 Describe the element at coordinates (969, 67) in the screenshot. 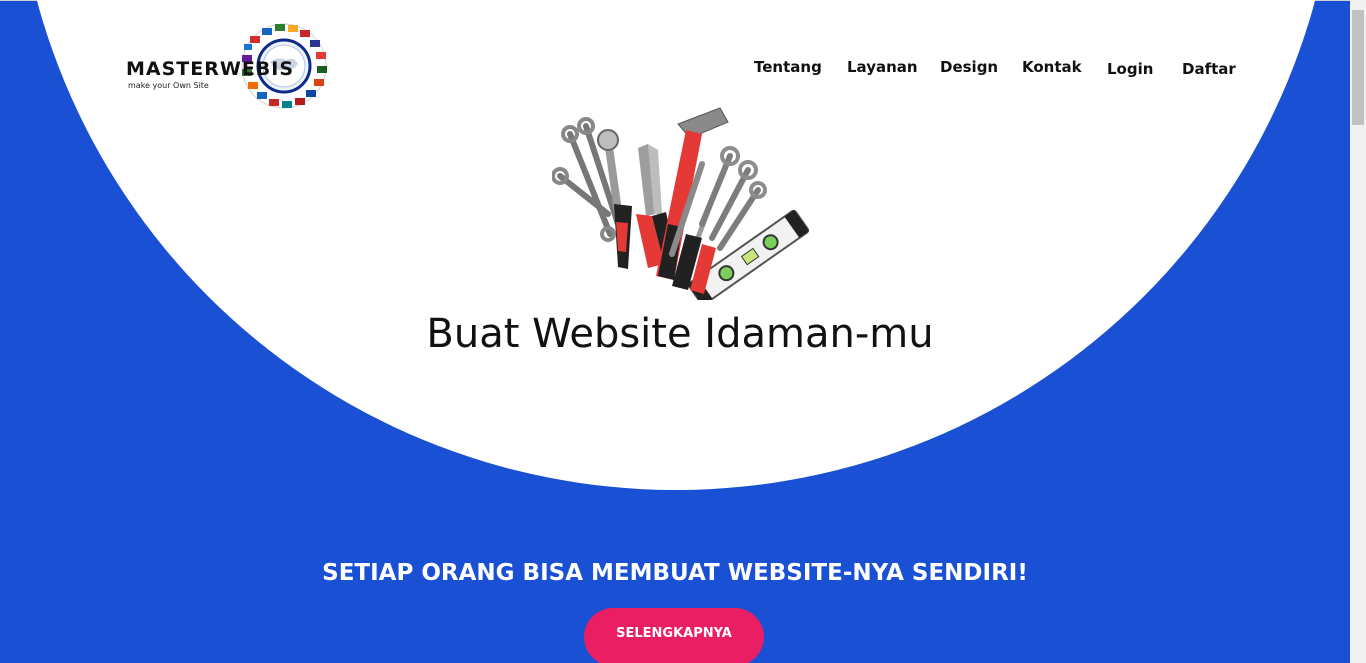

I see `nav-item-design: Design` at that location.